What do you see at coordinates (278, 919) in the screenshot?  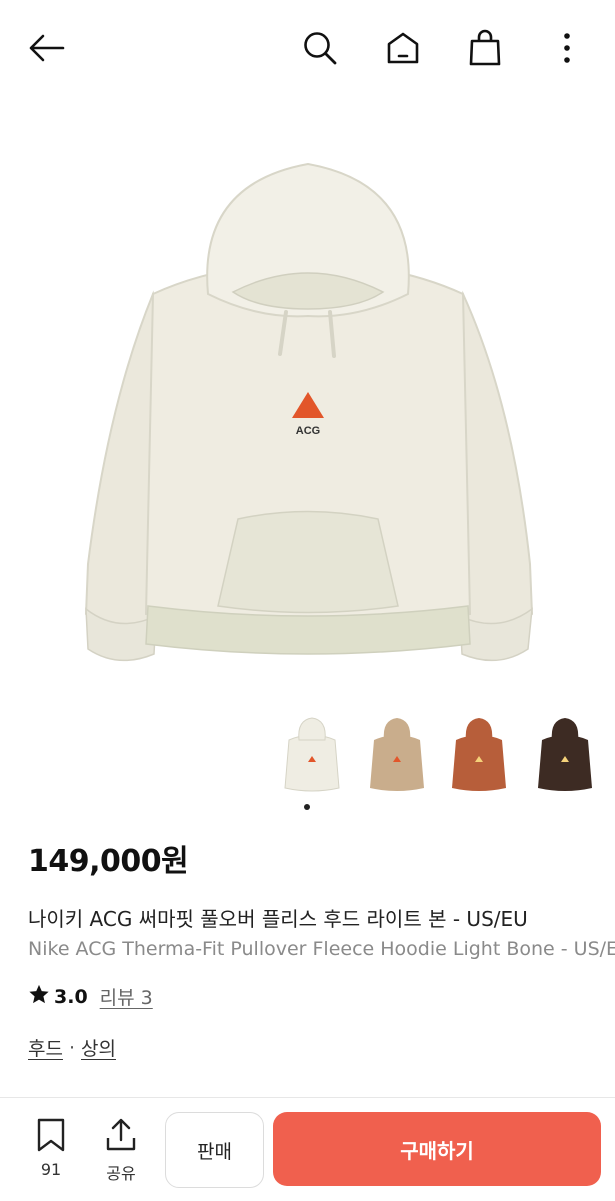 I see `product-title-korean: 나이키 ACG 써마핏 풀오버 플리스 후드 라이트 본 - US/EU` at bounding box center [278, 919].